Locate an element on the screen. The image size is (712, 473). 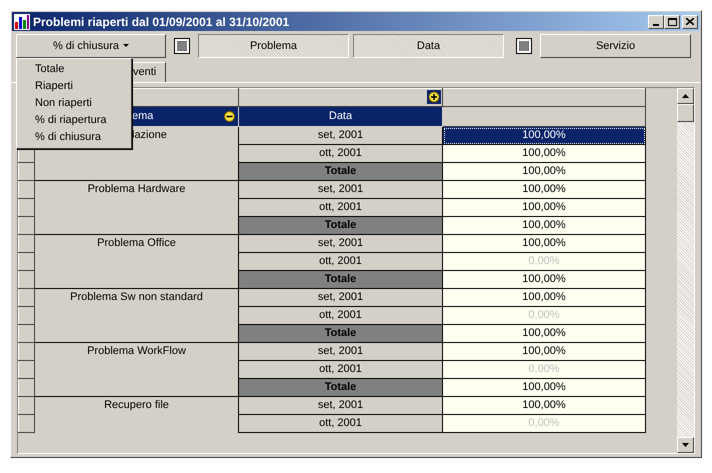
maximize-button is located at coordinates (672, 21).